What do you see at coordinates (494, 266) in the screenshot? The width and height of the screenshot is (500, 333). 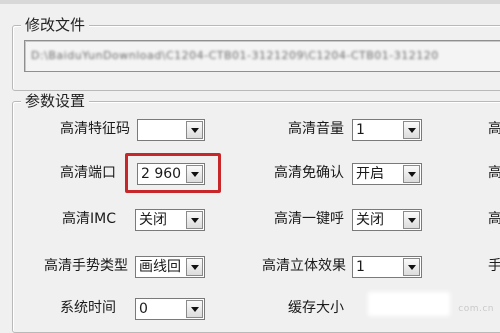 I see `right-col-label-3: 手` at bounding box center [494, 266].